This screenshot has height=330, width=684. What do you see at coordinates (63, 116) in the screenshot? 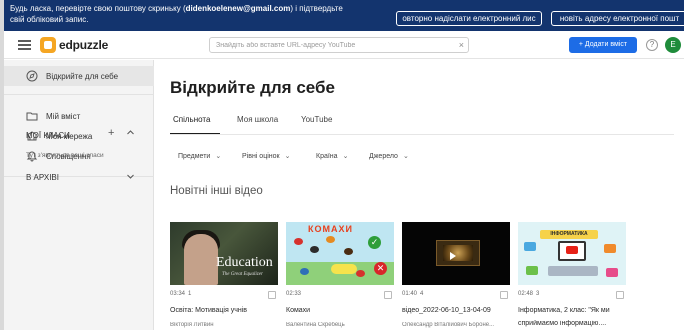
I see `sidebar-item-label: Мій вміст` at bounding box center [63, 116].